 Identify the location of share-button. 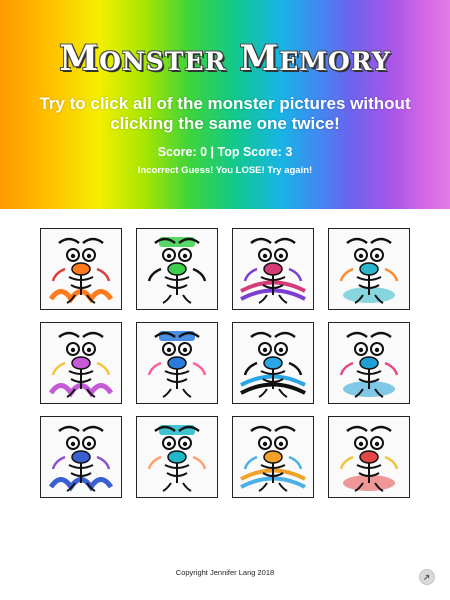
(427, 577).